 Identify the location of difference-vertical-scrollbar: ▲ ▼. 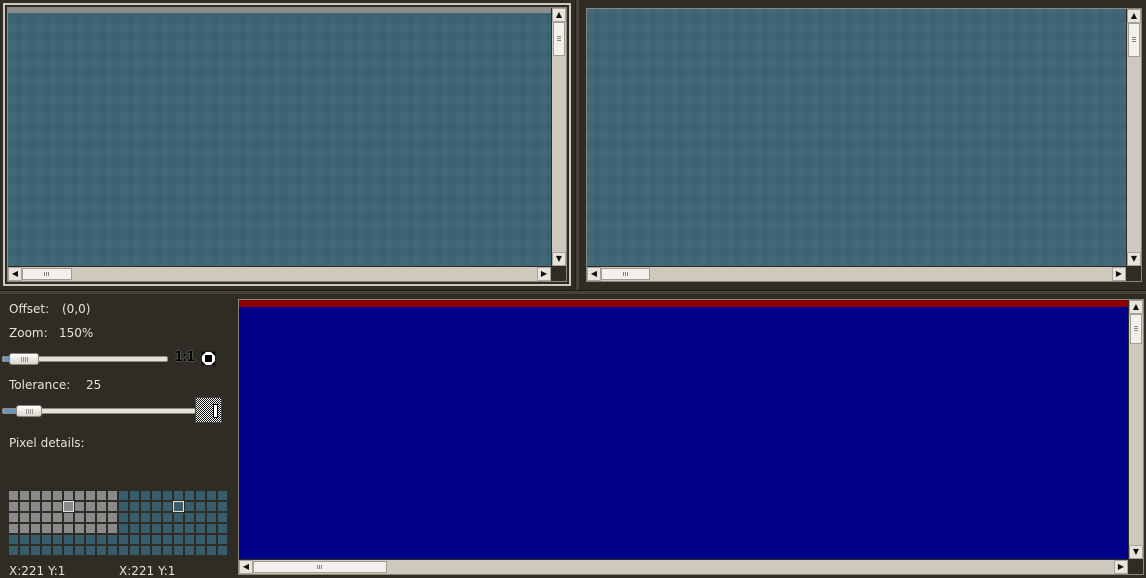
(1136, 429).